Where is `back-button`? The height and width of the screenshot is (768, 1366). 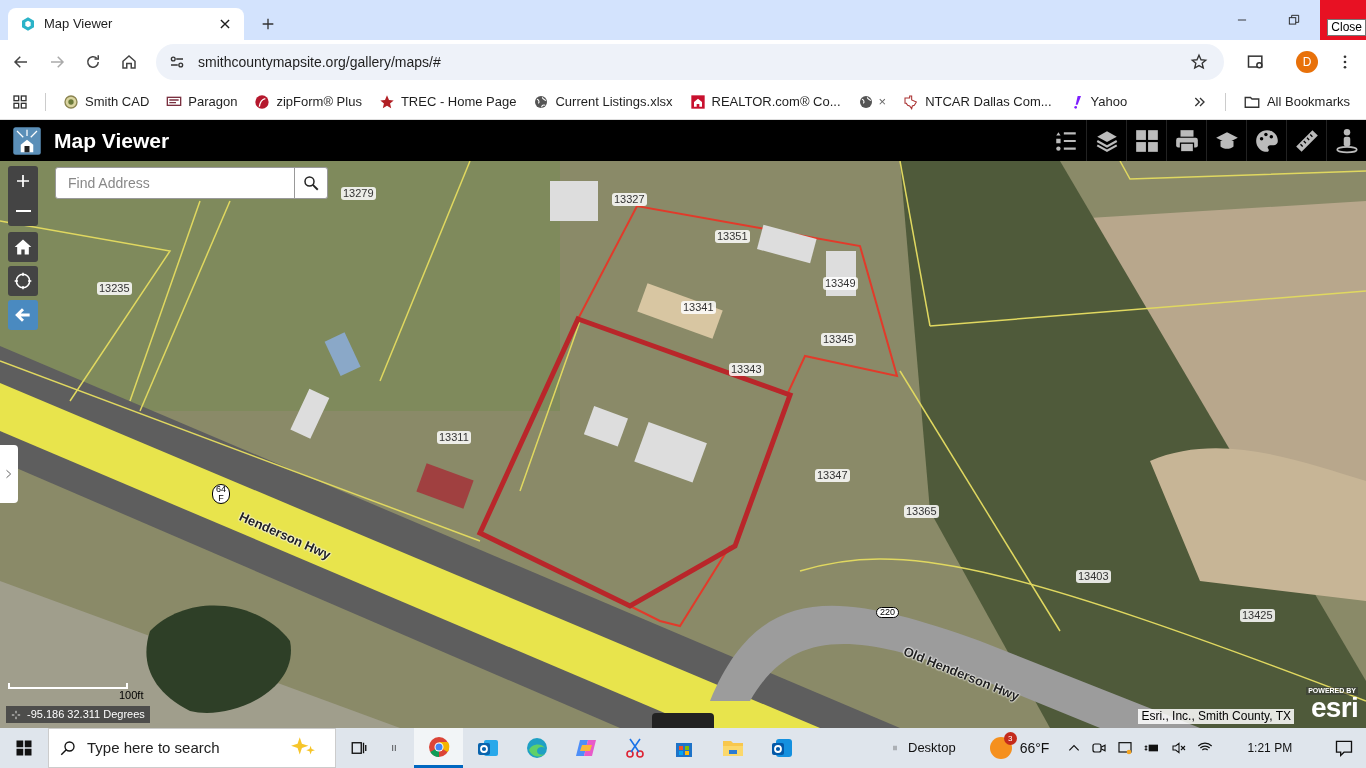
back-button is located at coordinates (23, 315).